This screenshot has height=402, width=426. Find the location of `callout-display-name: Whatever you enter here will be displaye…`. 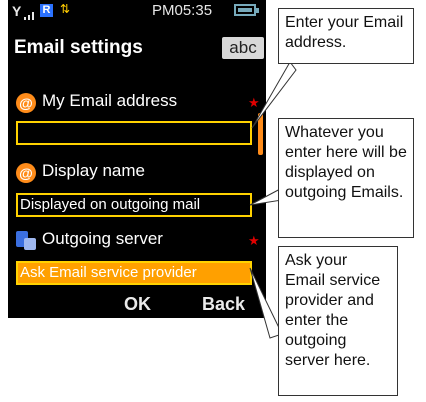

callout-display-name: Whatever you enter here will be displaye… is located at coordinates (346, 178).